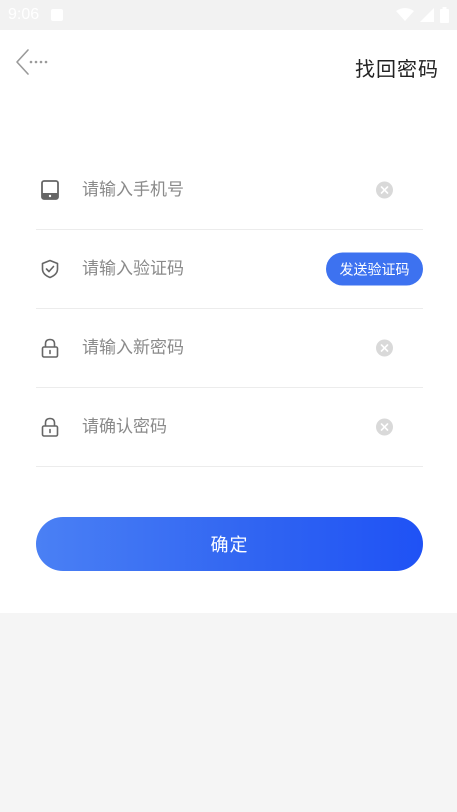  I want to click on notification-icon, so click(57, 15).